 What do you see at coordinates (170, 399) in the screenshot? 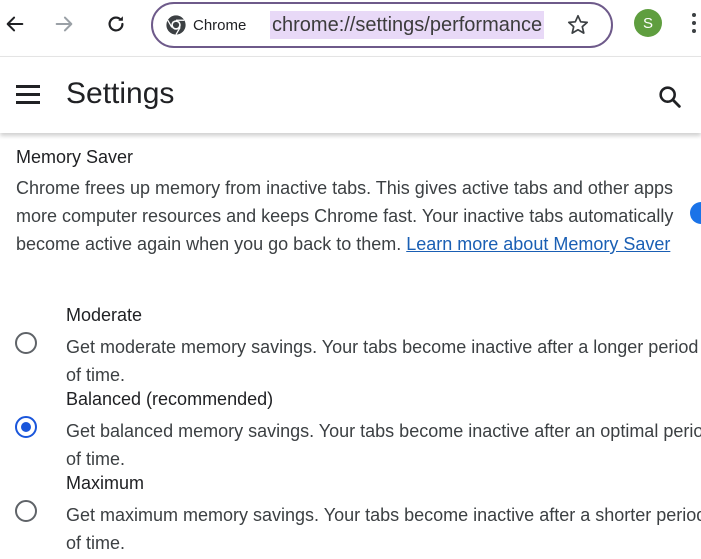
I see `option-label: Balanced (recommended)` at bounding box center [170, 399].